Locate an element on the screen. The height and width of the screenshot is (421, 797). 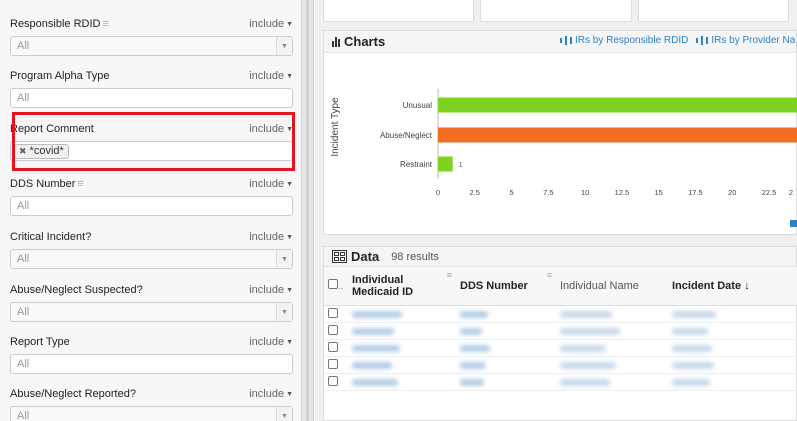
x-tick-label: 5 is located at coordinates (511, 192).